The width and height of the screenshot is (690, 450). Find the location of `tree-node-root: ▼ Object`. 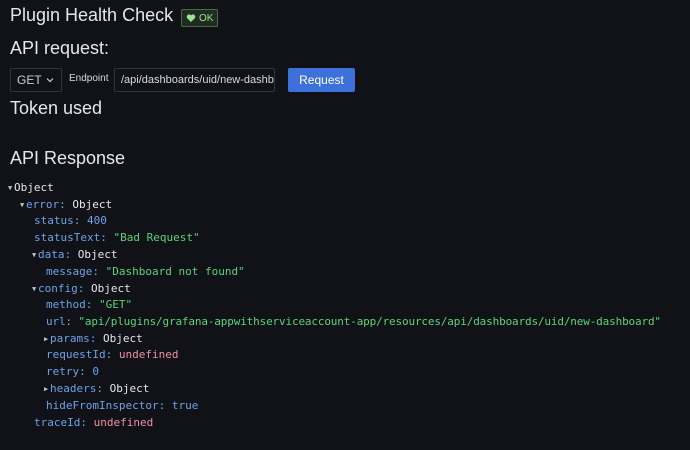

tree-node-root: ▼ Object is located at coordinates (31, 188).